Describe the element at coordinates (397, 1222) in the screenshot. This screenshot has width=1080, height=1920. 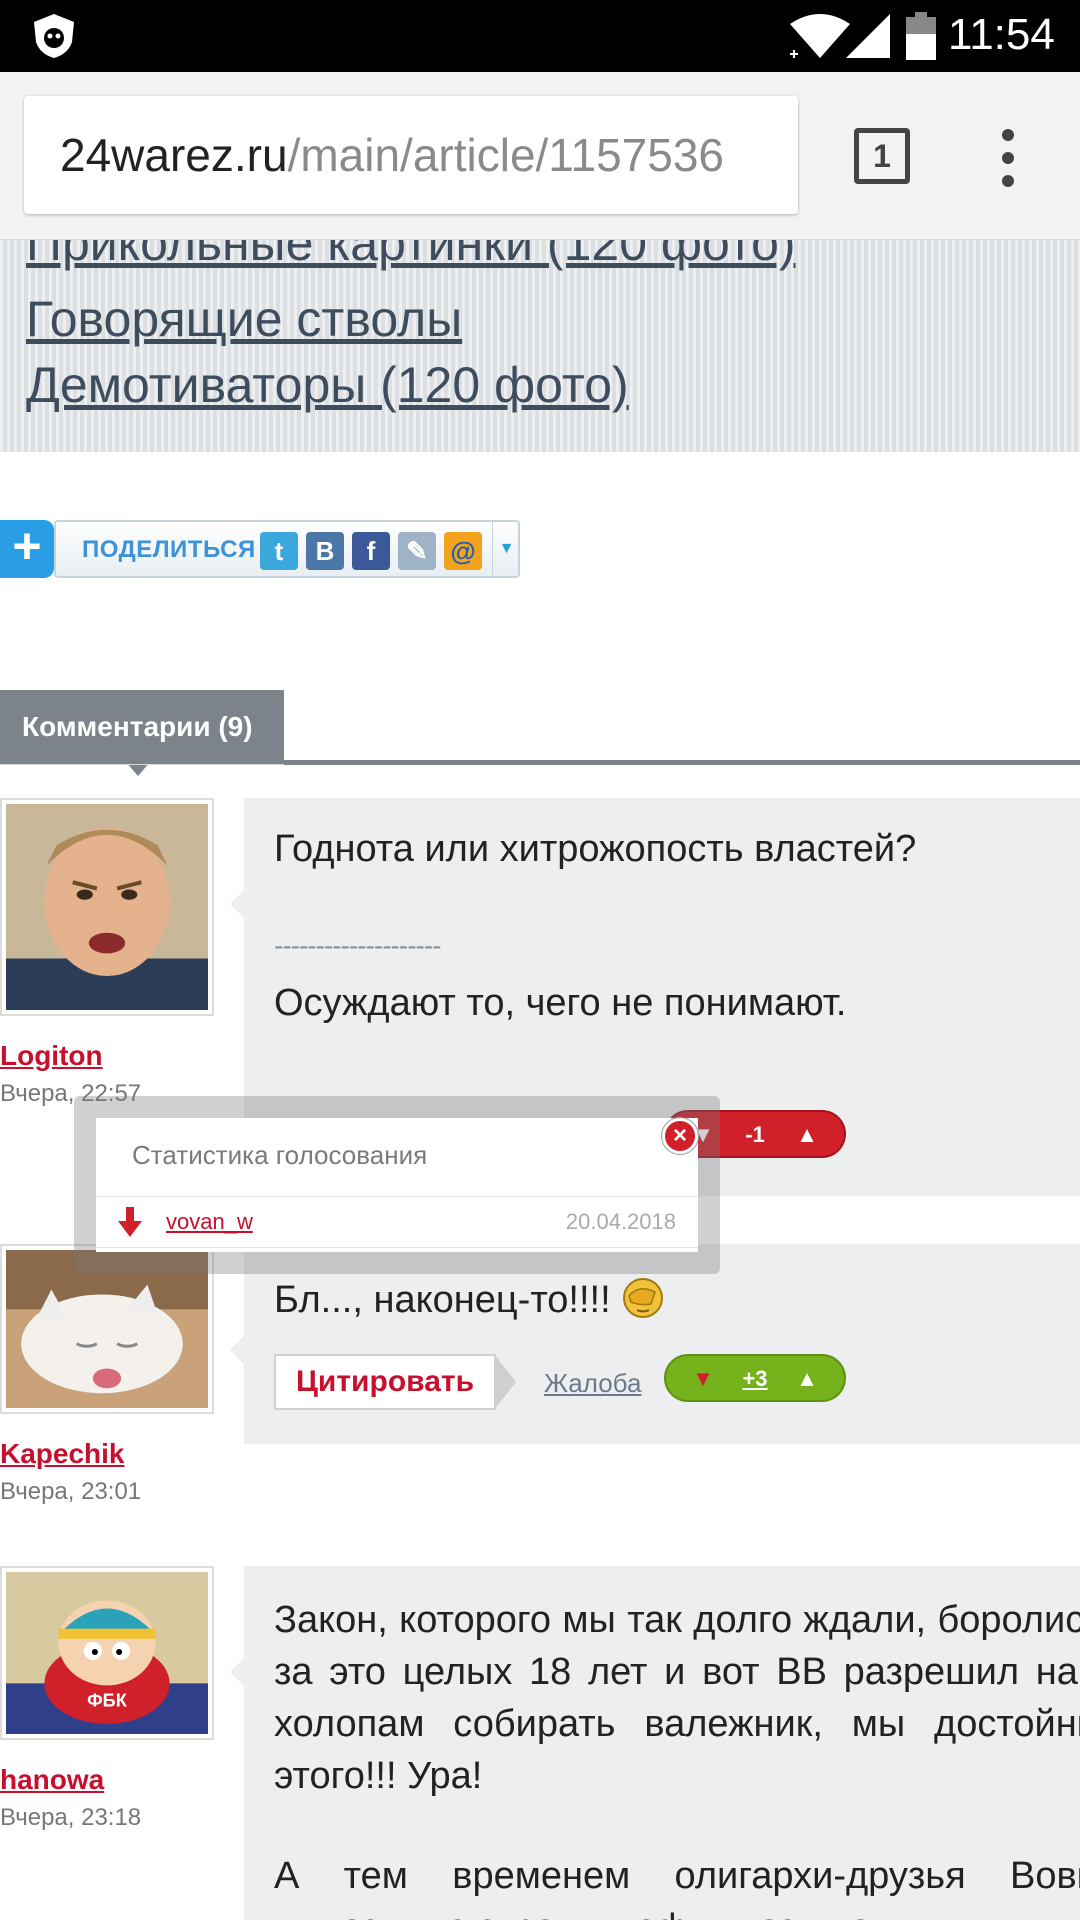
I see `vote-row: vovan_w 20.04.2018` at that location.